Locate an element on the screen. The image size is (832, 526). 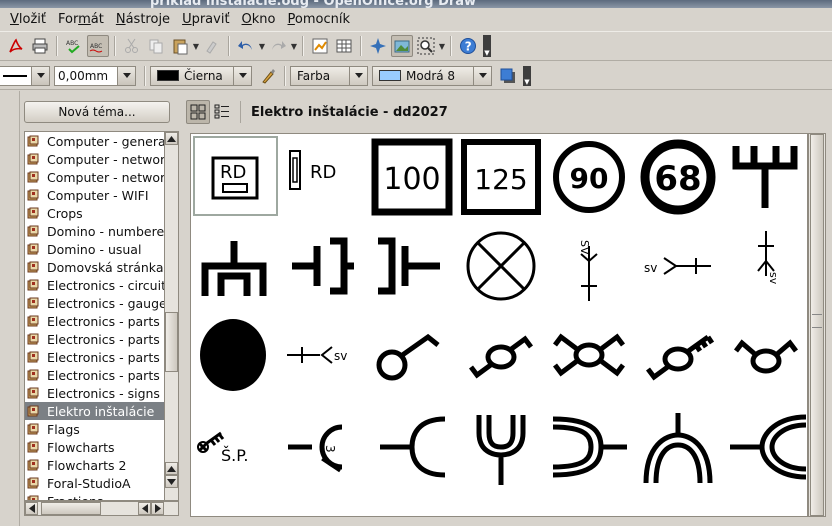
line-style-arrow is located at coordinates (40, 75).